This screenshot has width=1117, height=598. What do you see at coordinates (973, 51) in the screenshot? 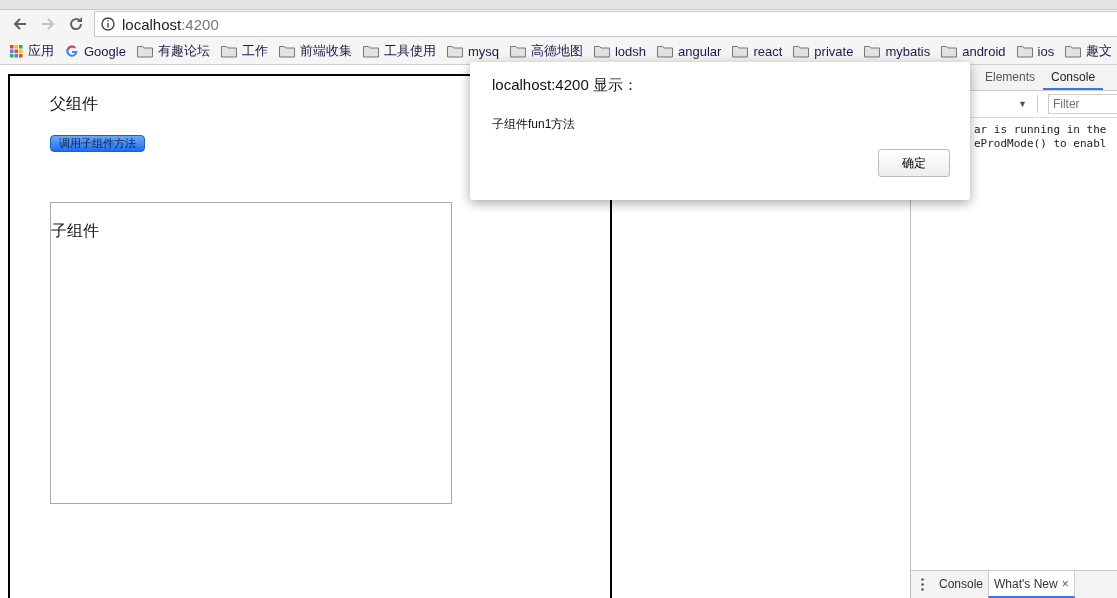
I see `bookmark-item: android` at bounding box center [973, 51].